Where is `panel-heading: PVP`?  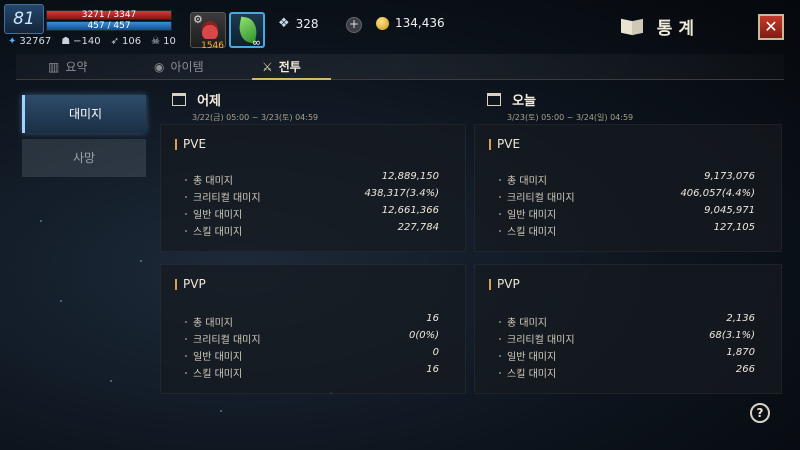
panel-heading: PVP is located at coordinates (190, 284).